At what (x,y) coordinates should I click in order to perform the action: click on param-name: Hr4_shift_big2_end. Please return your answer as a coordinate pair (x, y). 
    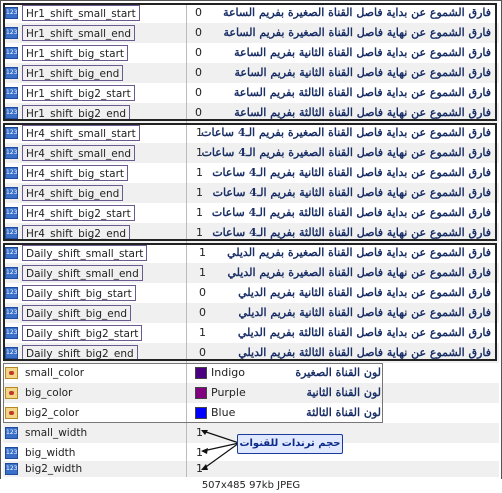
    Looking at the image, I should click on (76, 233).